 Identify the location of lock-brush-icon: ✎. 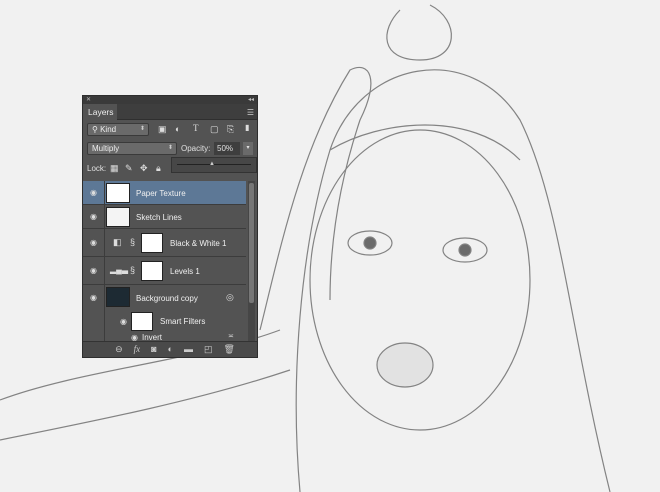
(129, 168).